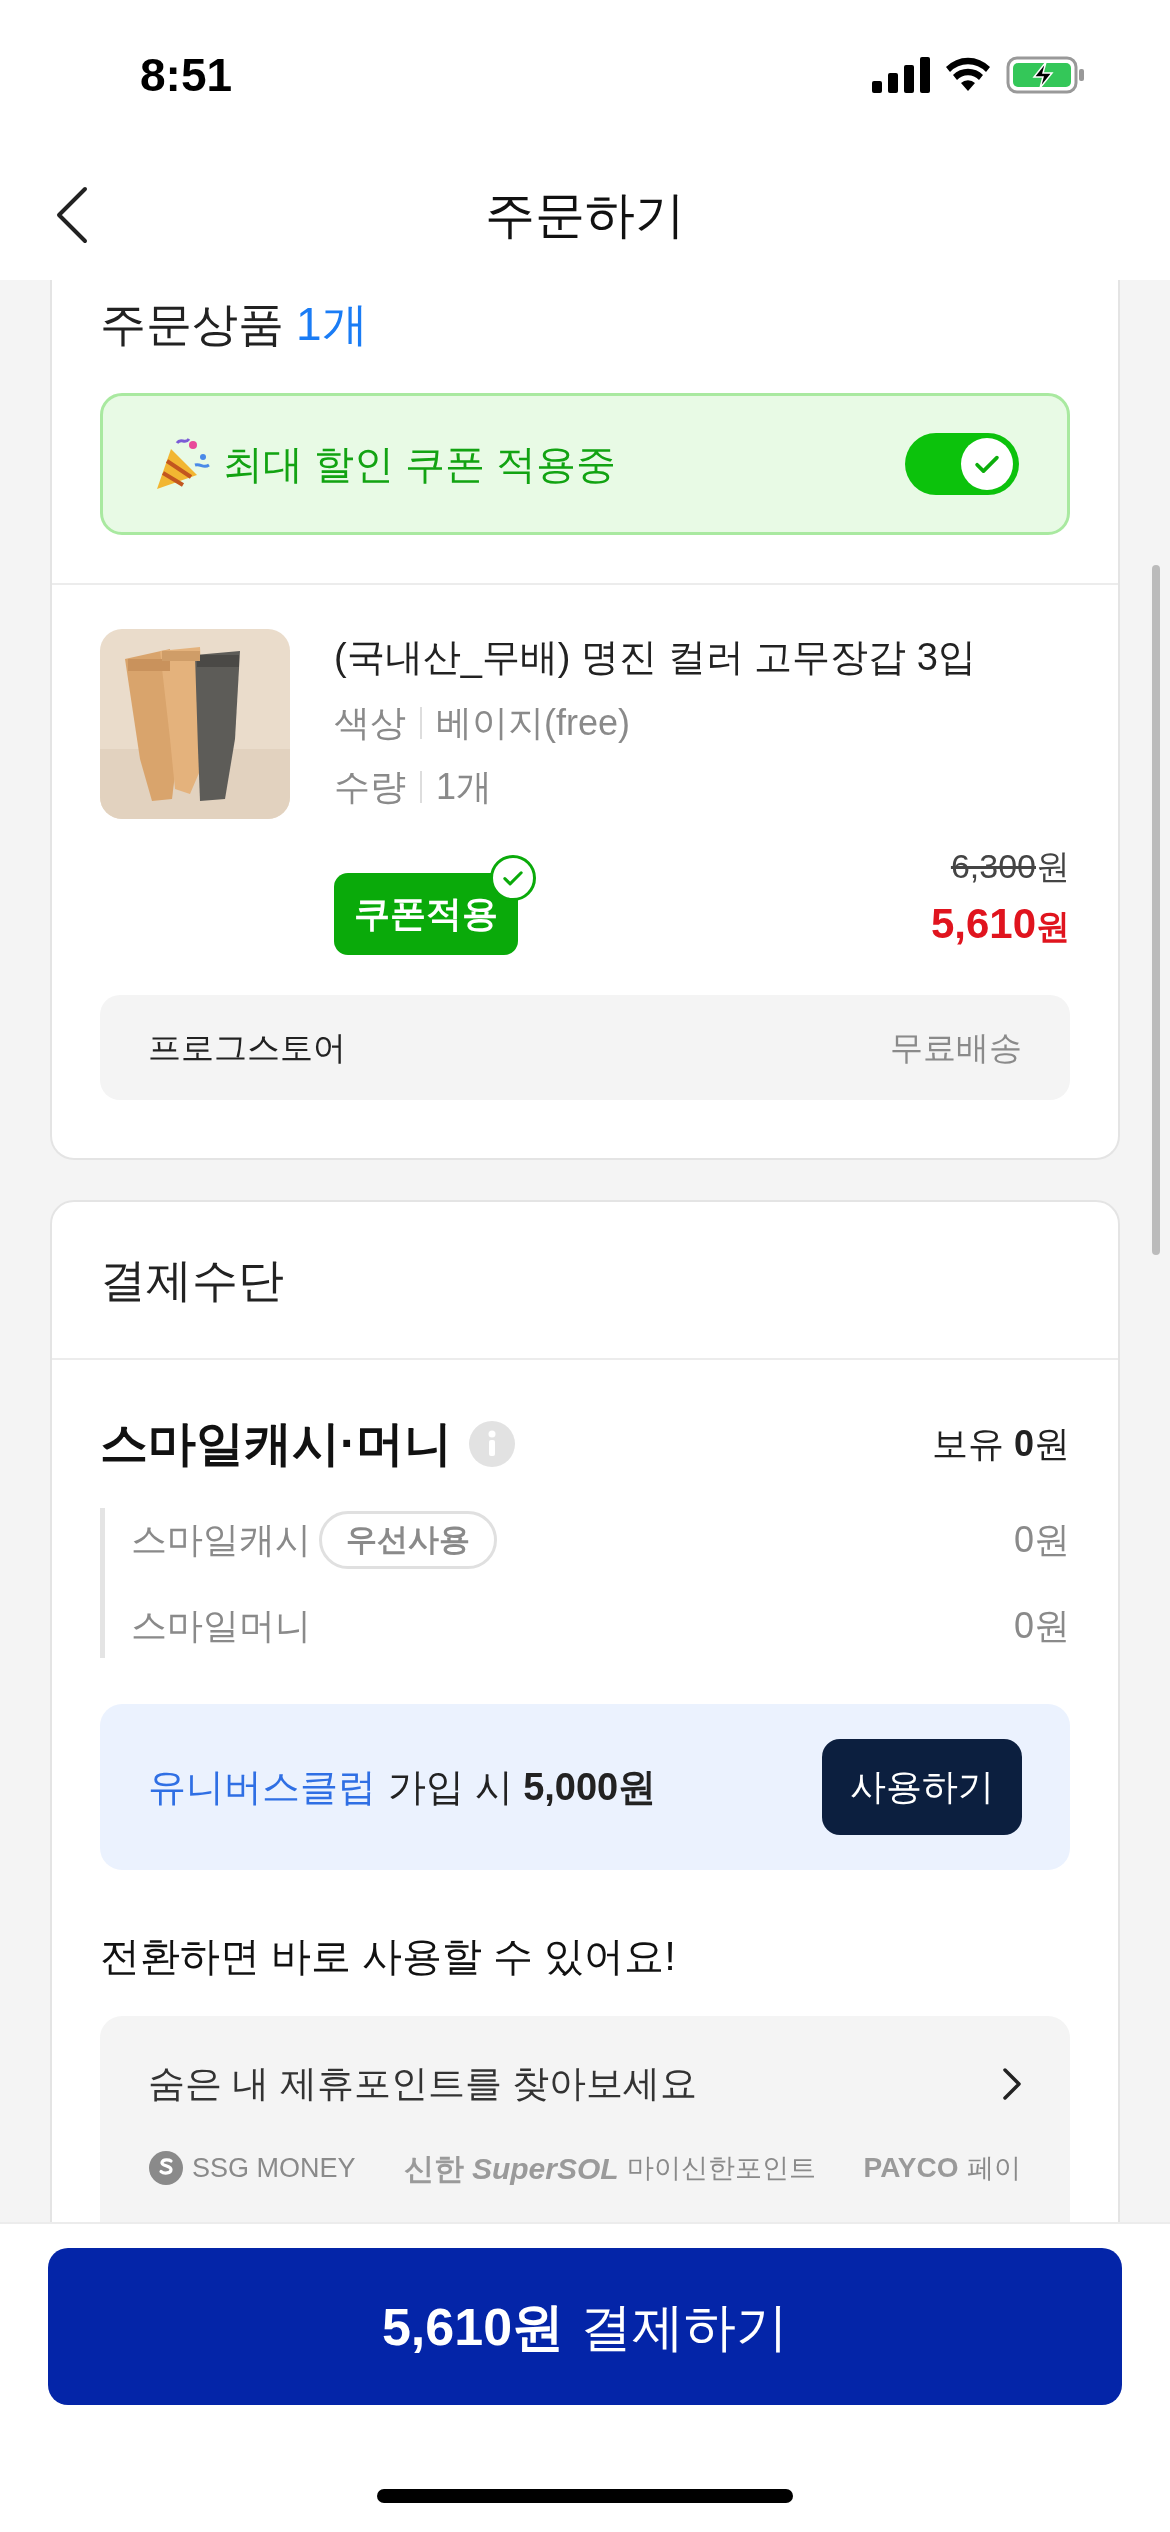  I want to click on balance-text: 보유 0원, so click(1000, 1444).